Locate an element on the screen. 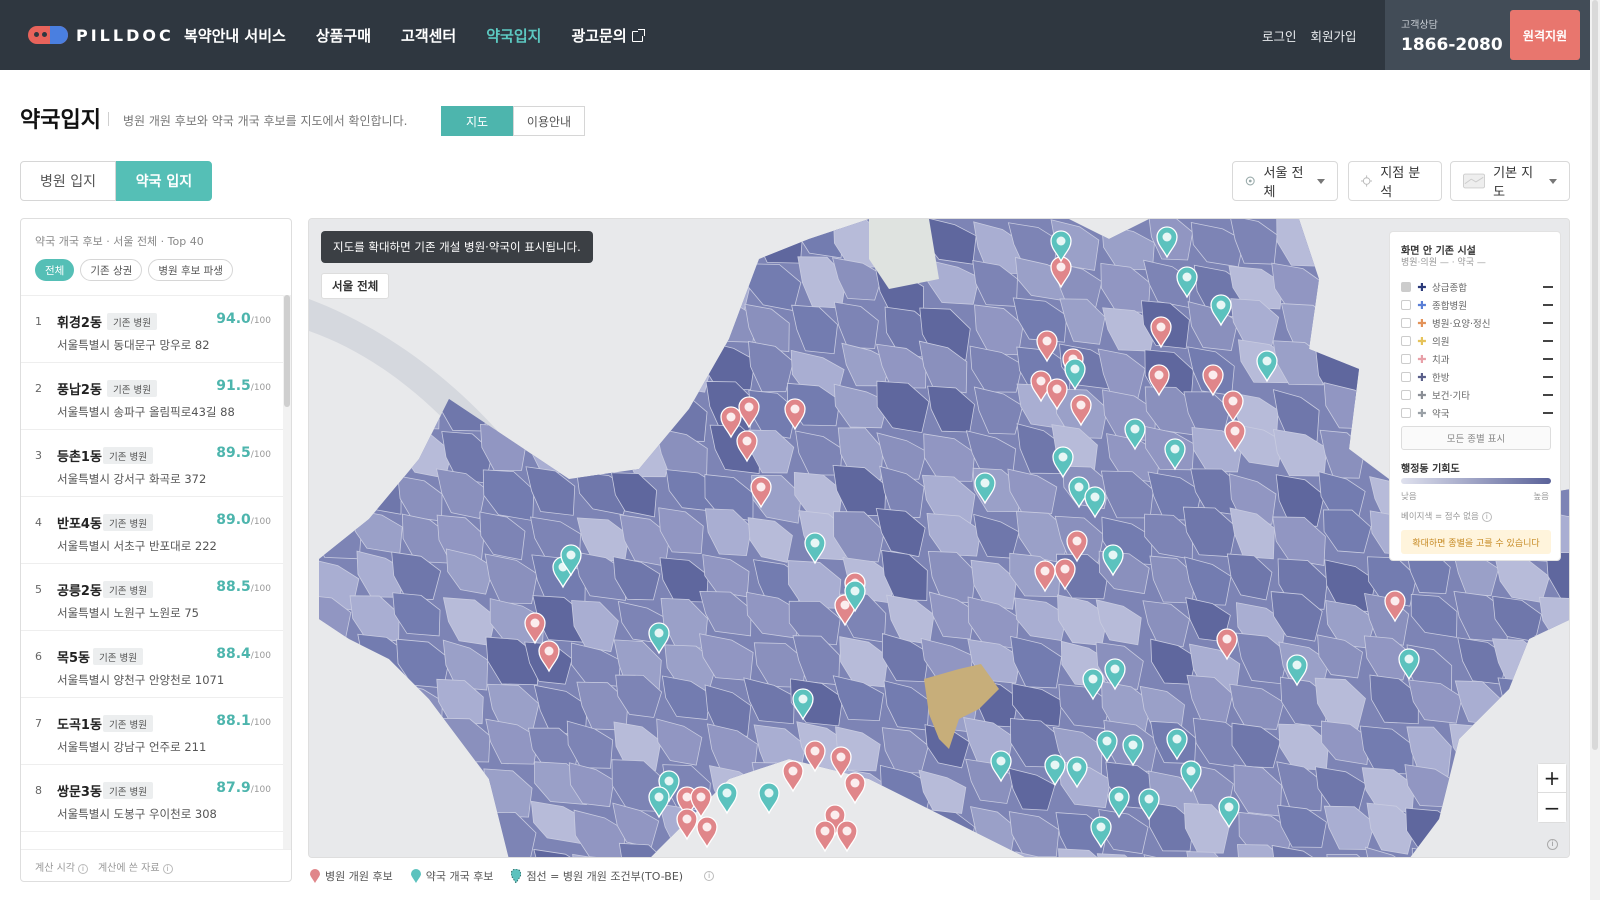 This screenshot has height=900, width=1600. point-analysis-button: 지점 분석 is located at coordinates (1395, 181).